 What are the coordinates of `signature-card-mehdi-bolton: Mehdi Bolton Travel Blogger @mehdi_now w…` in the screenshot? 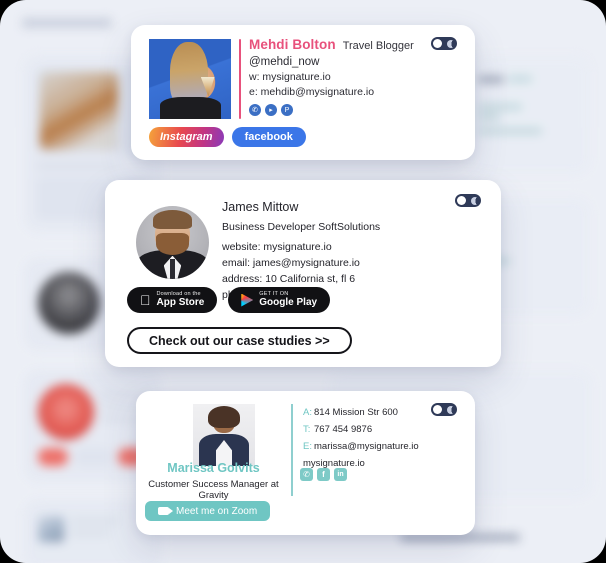 It's located at (303, 92).